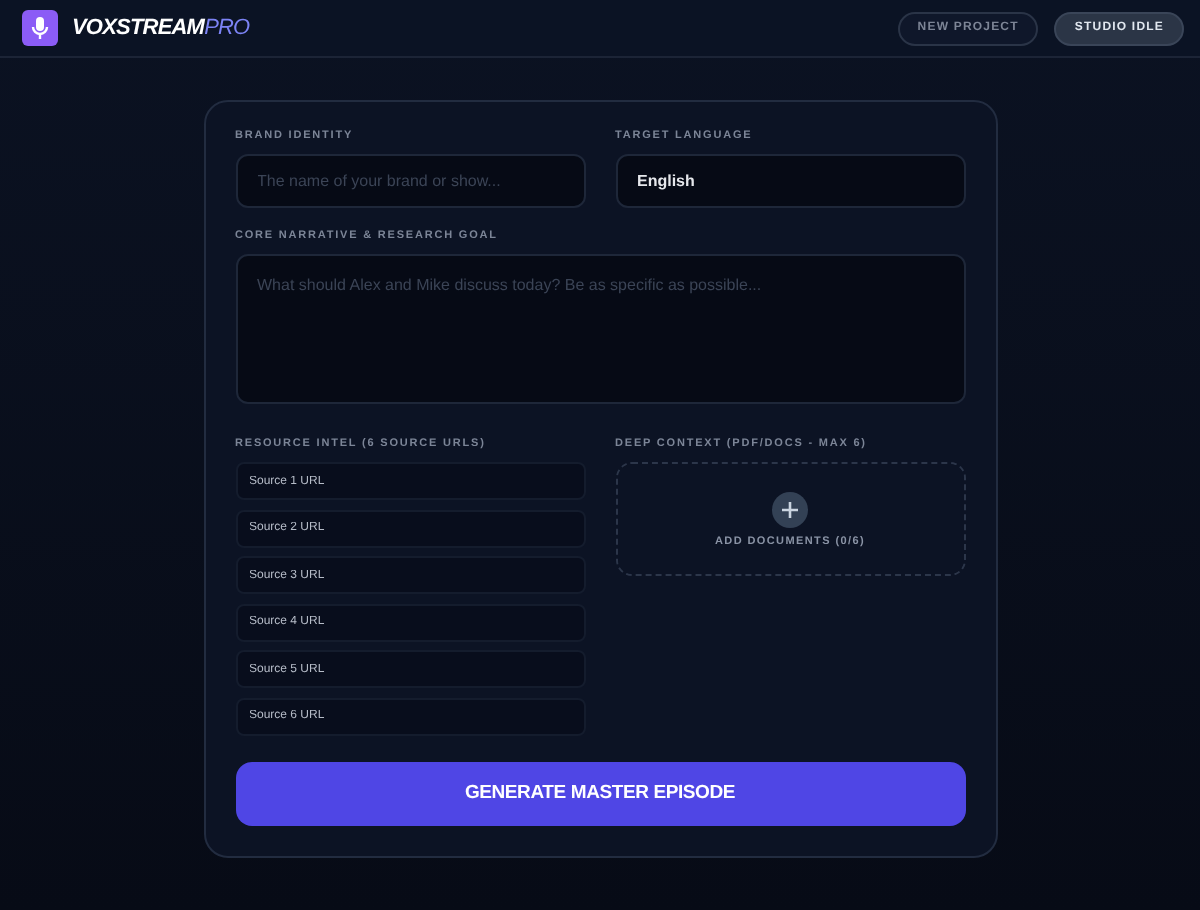 Image resolution: width=1200 pixels, height=910 pixels. Describe the element at coordinates (40, 28) in the screenshot. I see `microphone-icon` at that location.